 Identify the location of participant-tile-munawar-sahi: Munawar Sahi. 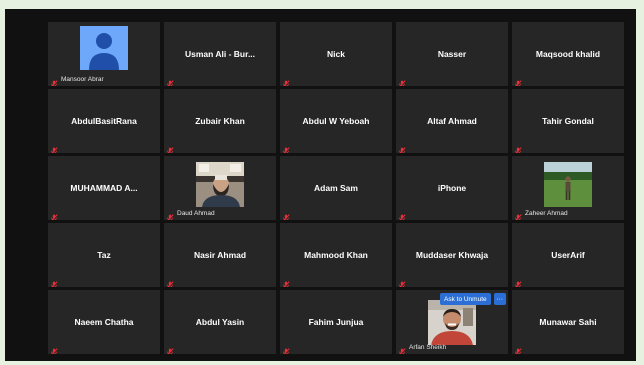
(568, 322).